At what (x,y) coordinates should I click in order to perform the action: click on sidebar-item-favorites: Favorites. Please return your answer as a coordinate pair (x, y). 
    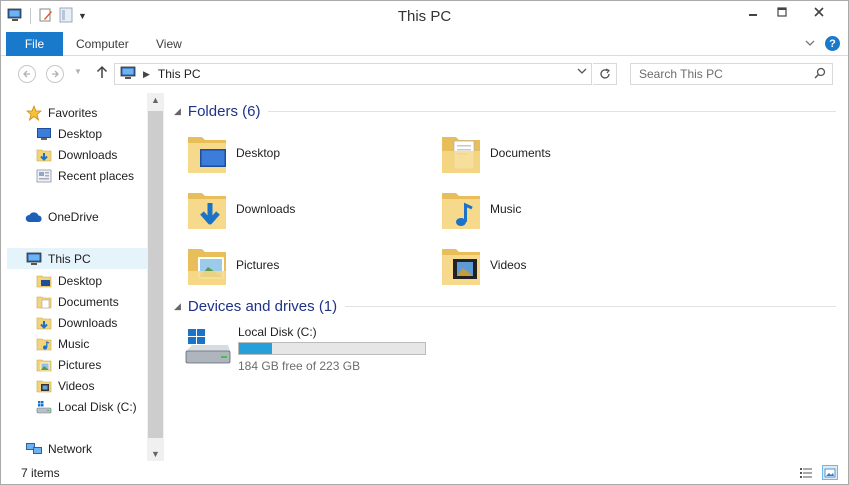
    Looking at the image, I should click on (61, 112).